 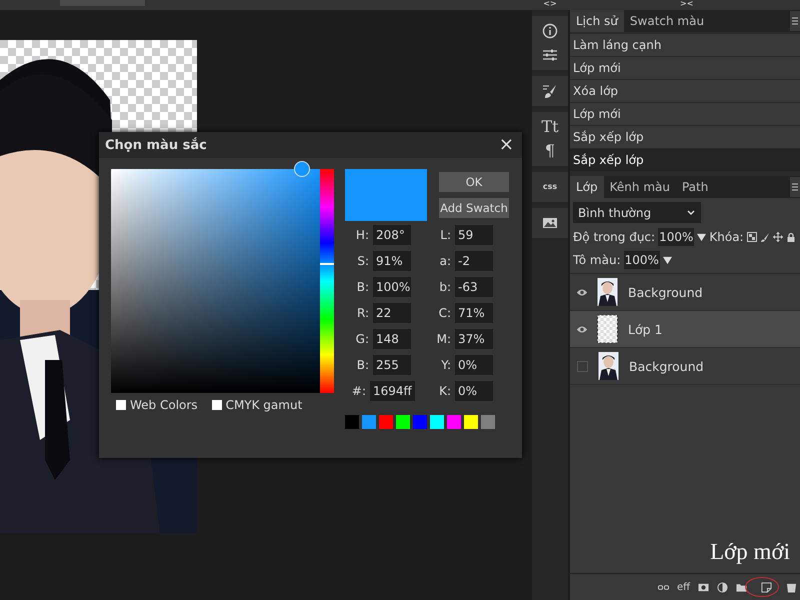 I want to click on lock-label: Khóa:, so click(x=726, y=237).